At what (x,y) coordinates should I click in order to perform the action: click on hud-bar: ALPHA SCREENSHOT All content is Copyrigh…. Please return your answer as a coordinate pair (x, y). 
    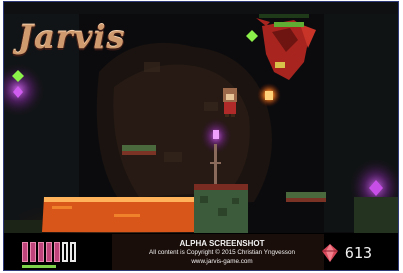
    Looking at the image, I should click on (201, 251).